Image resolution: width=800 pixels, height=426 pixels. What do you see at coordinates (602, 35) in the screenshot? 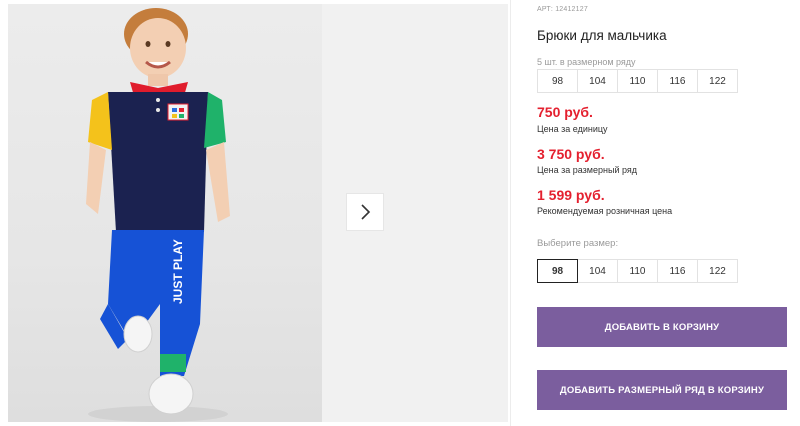
I see `product-title: Брюки для мальчика` at bounding box center [602, 35].